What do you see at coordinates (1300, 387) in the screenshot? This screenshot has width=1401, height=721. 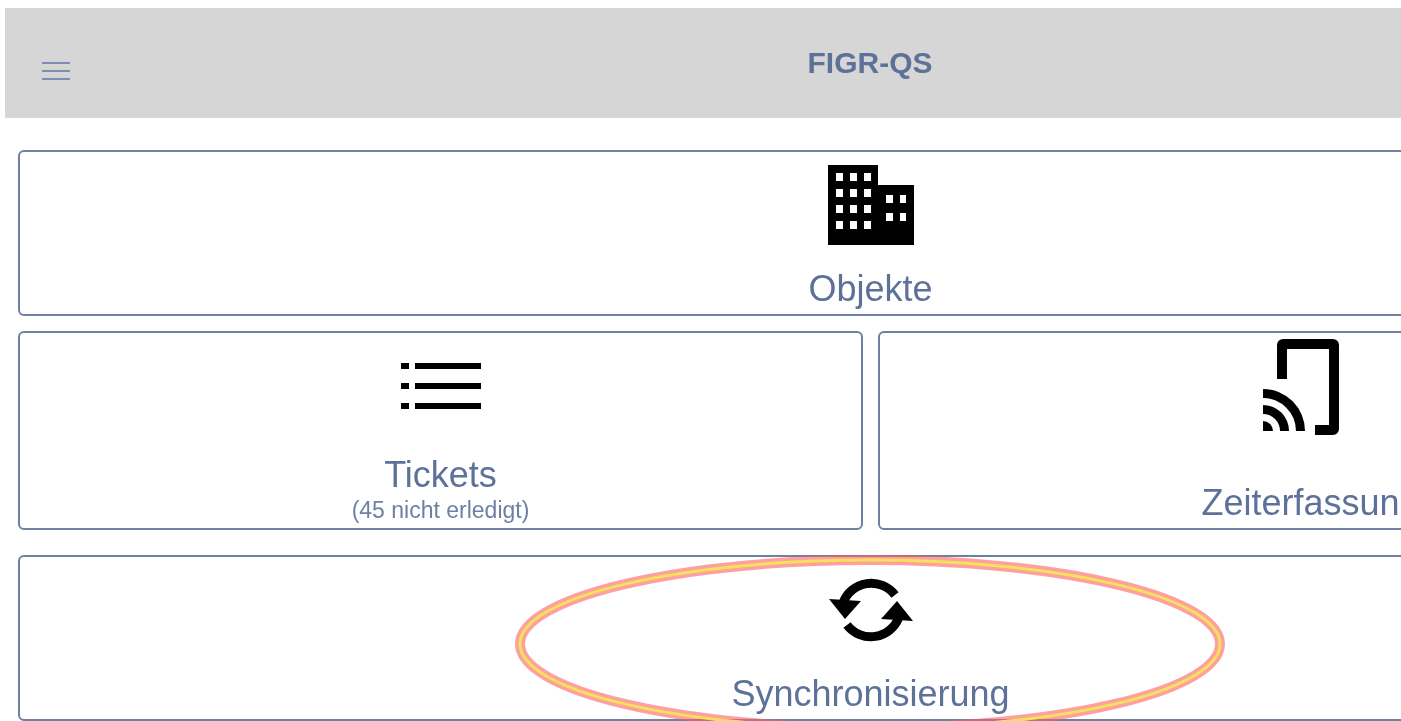 I see `cast-icon` at bounding box center [1300, 387].